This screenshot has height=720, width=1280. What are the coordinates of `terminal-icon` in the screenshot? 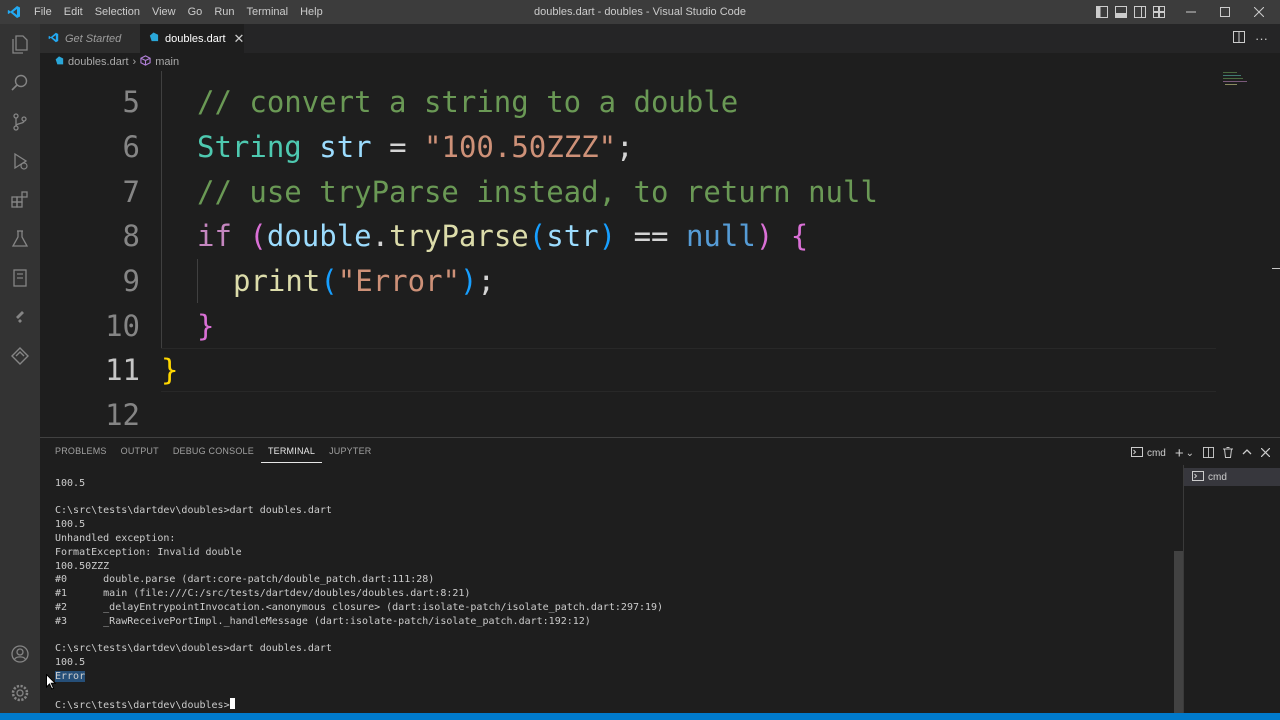 It's located at (1136, 453).